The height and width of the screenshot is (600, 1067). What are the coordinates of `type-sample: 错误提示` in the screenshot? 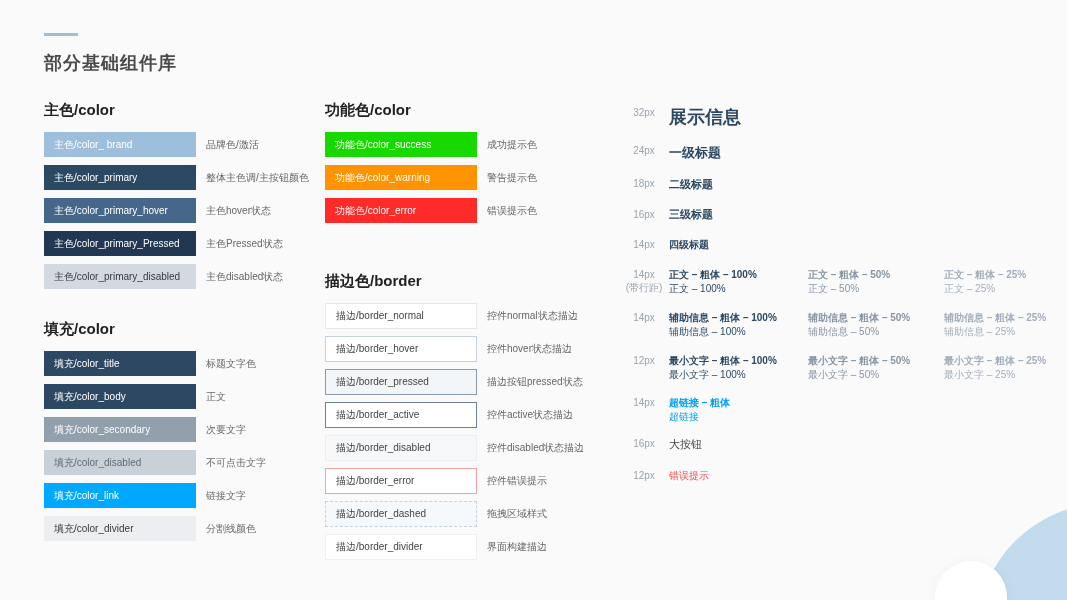 It's located at (689, 475).